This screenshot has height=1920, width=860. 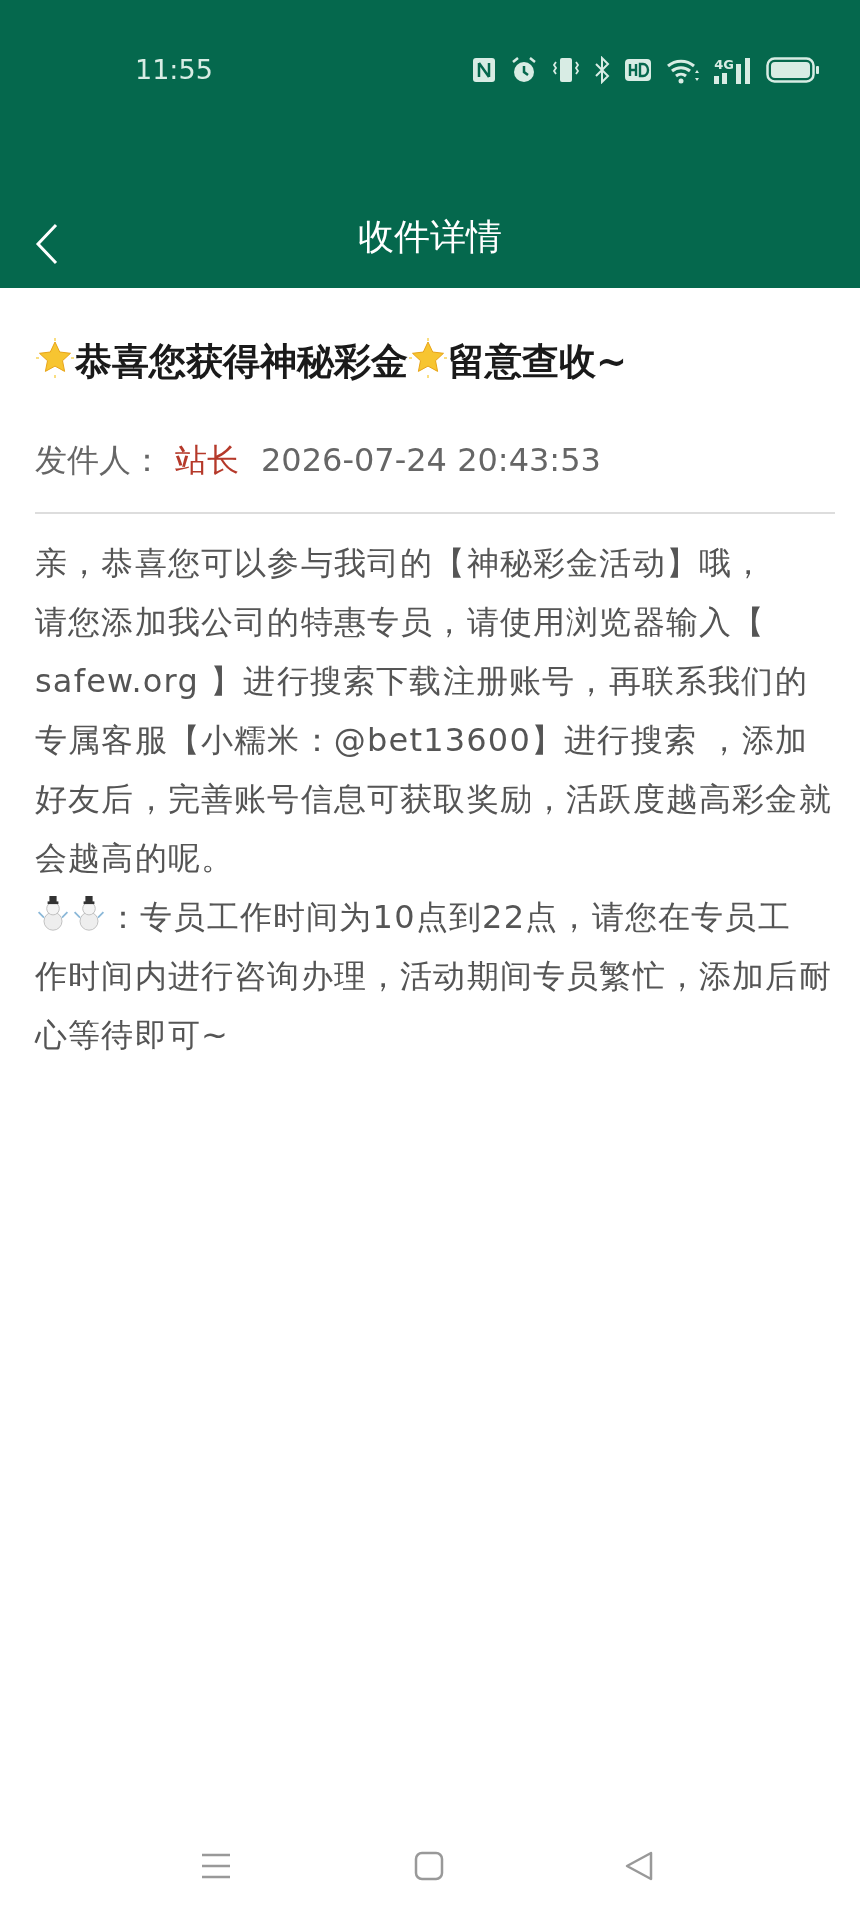 What do you see at coordinates (434, 1006) in the screenshot?
I see `message-text: 作时间内进行咨询办理，活动期间专员繁忙，添加后耐心等待即可~` at bounding box center [434, 1006].